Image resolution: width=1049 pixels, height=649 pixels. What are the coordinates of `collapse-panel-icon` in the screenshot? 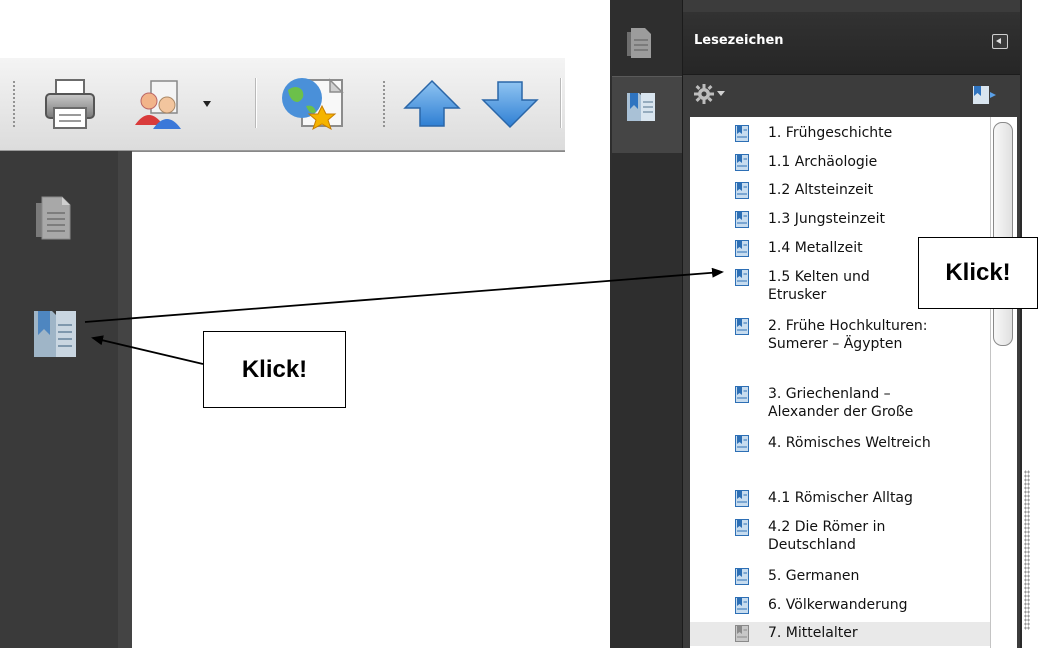 It's located at (1000, 41).